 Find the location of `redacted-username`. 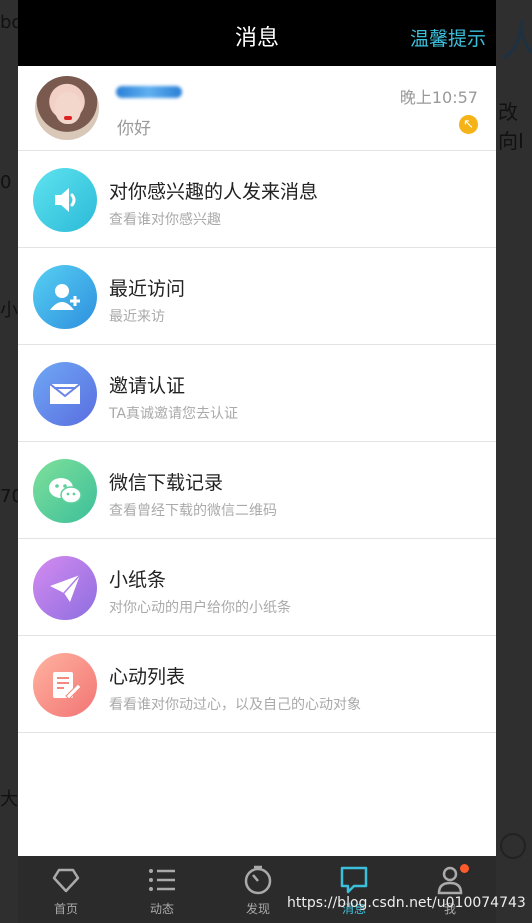

redacted-username is located at coordinates (149, 92).